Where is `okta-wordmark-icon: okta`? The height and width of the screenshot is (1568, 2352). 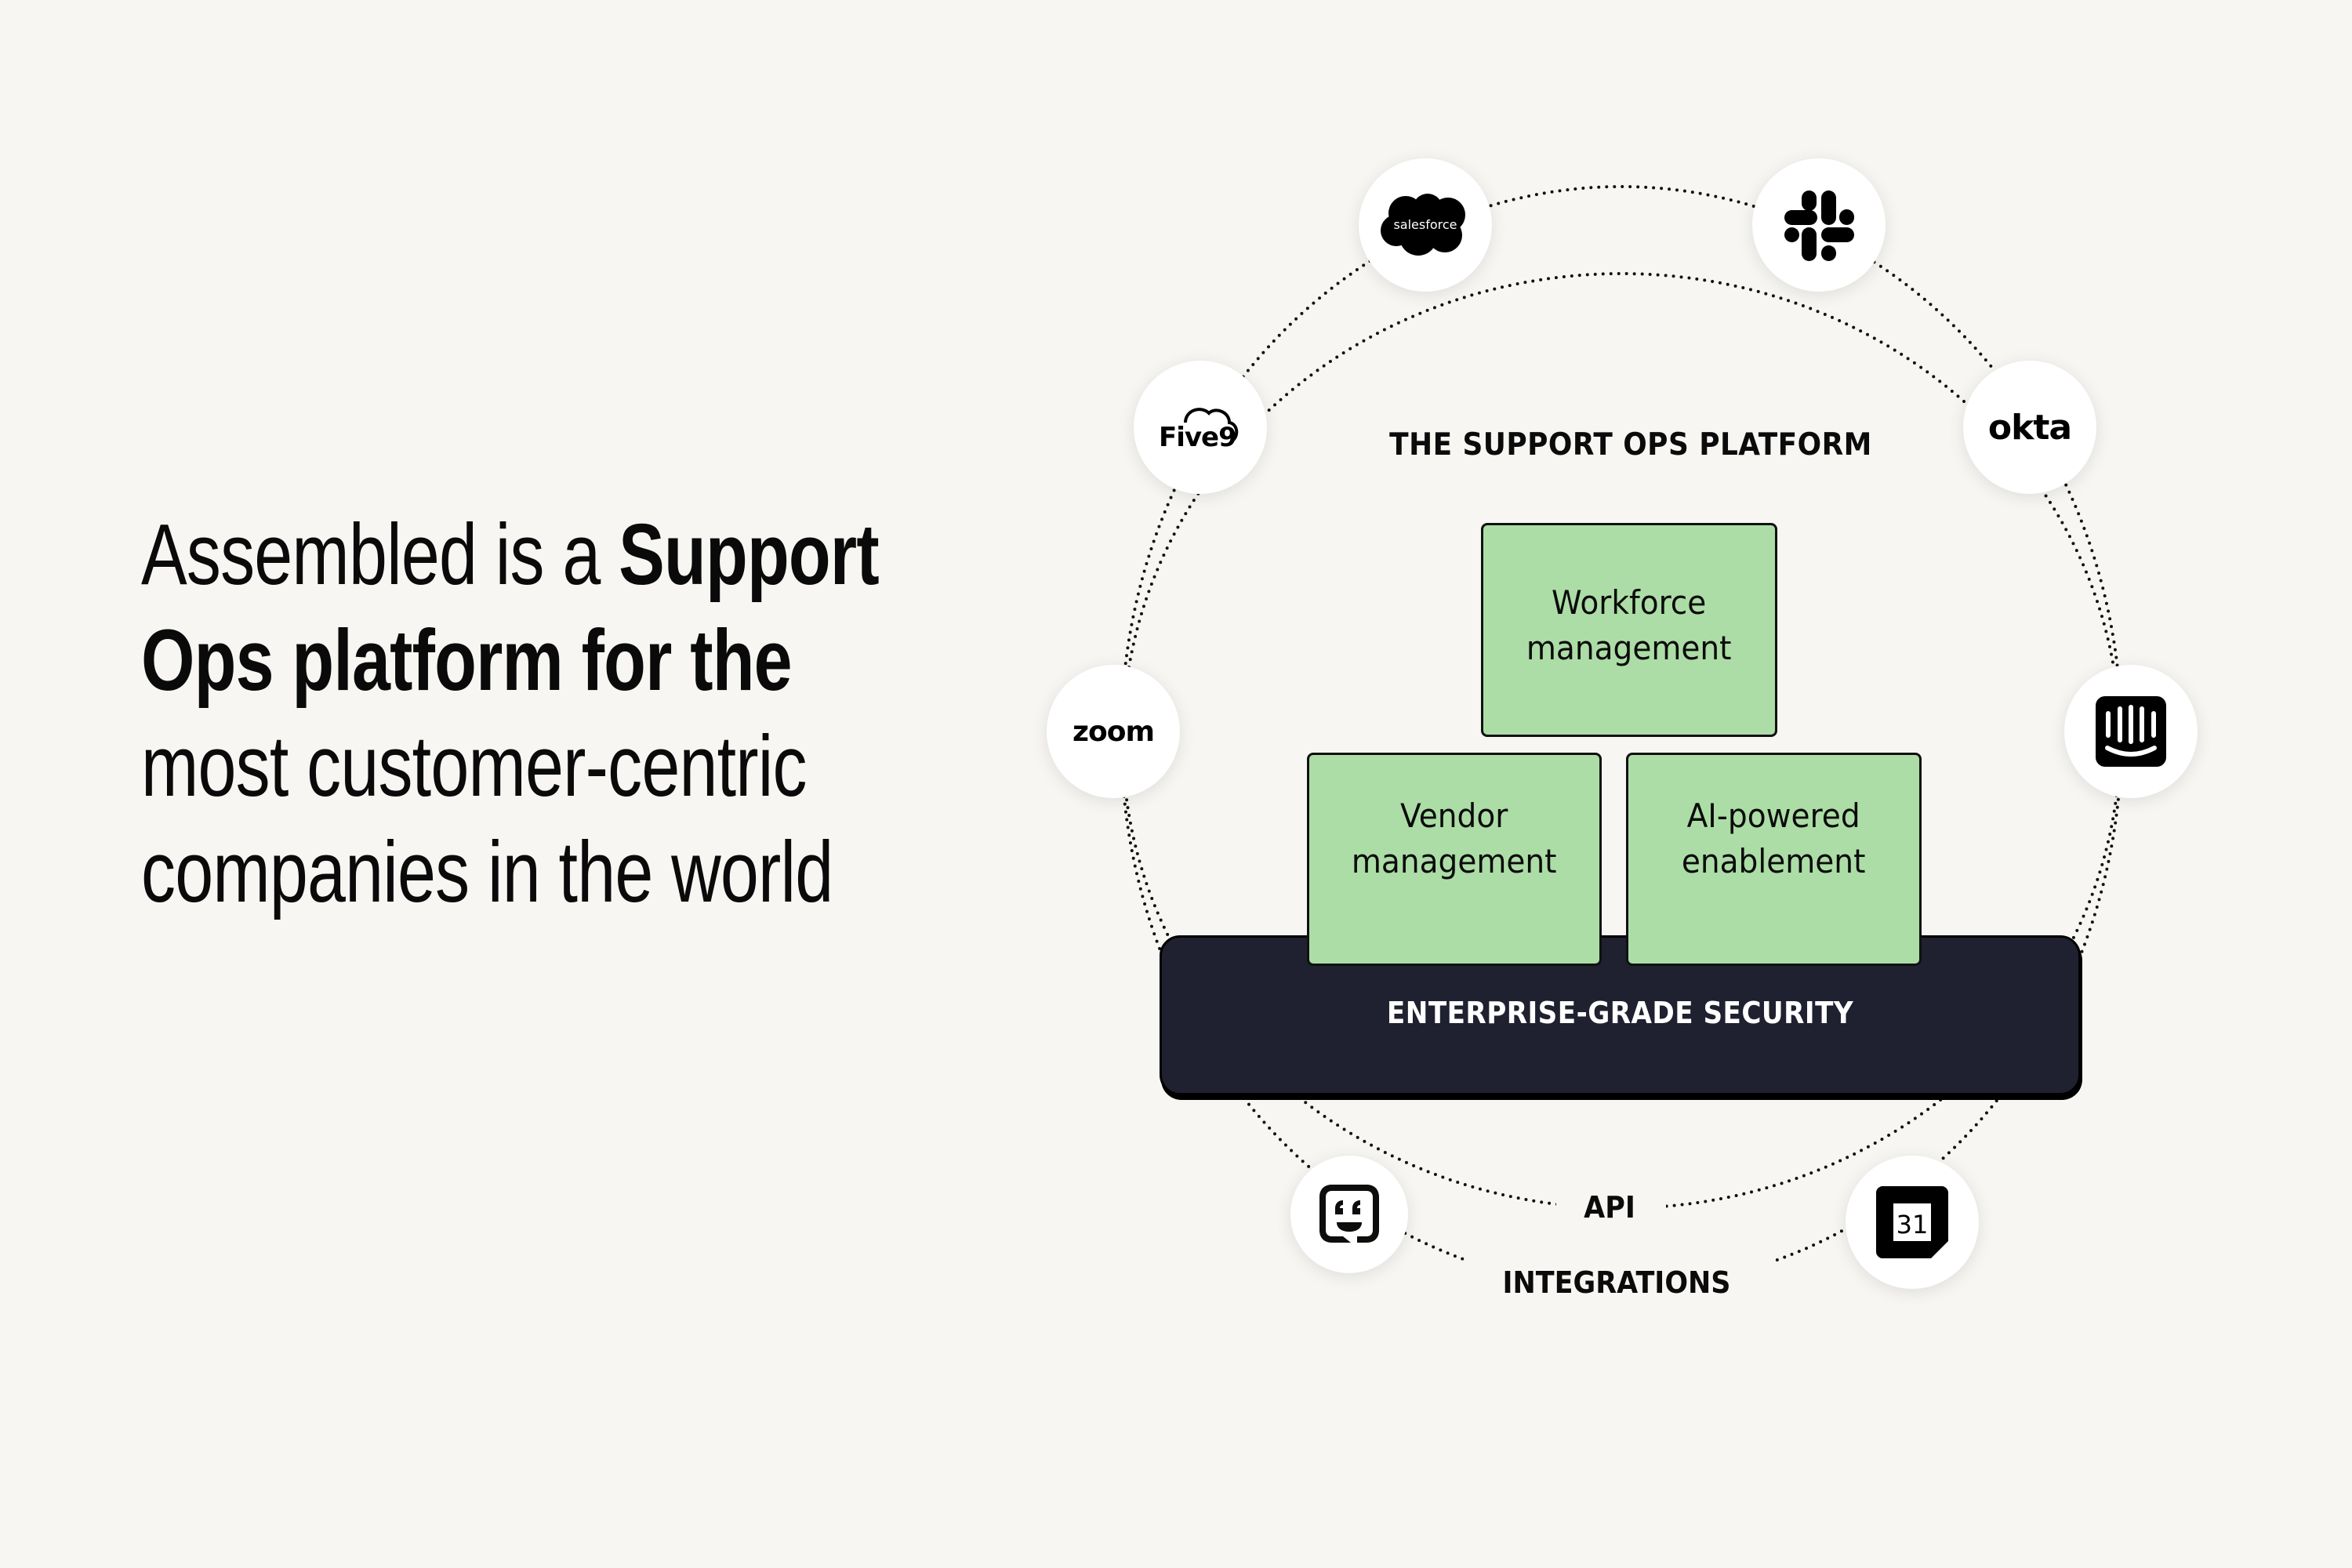 okta-wordmark-icon: okta is located at coordinates (2029, 427).